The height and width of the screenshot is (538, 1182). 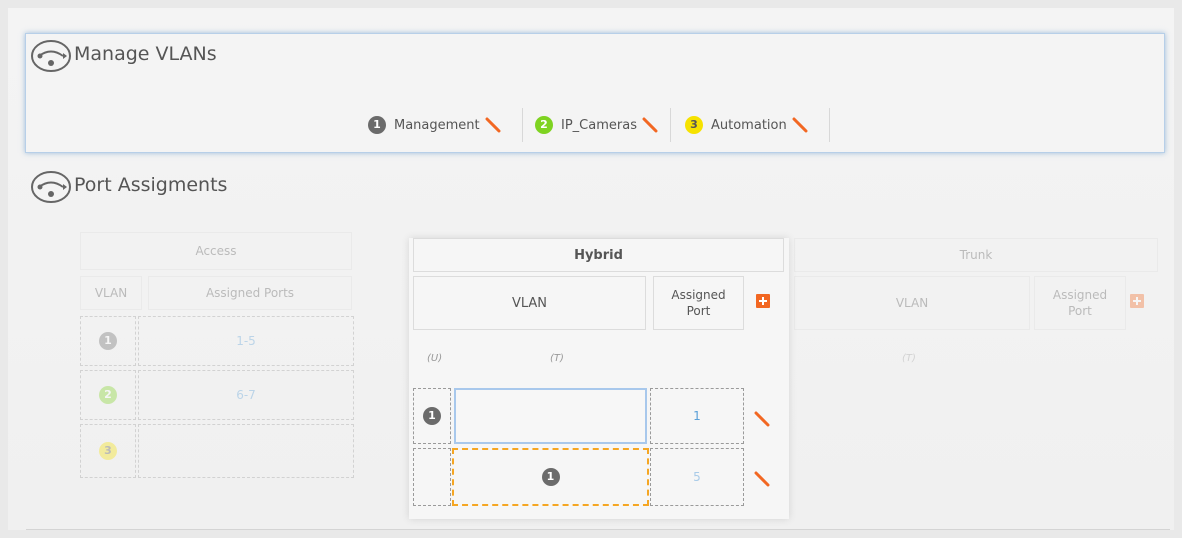 I want to click on access-header: Access, so click(x=216, y=251).